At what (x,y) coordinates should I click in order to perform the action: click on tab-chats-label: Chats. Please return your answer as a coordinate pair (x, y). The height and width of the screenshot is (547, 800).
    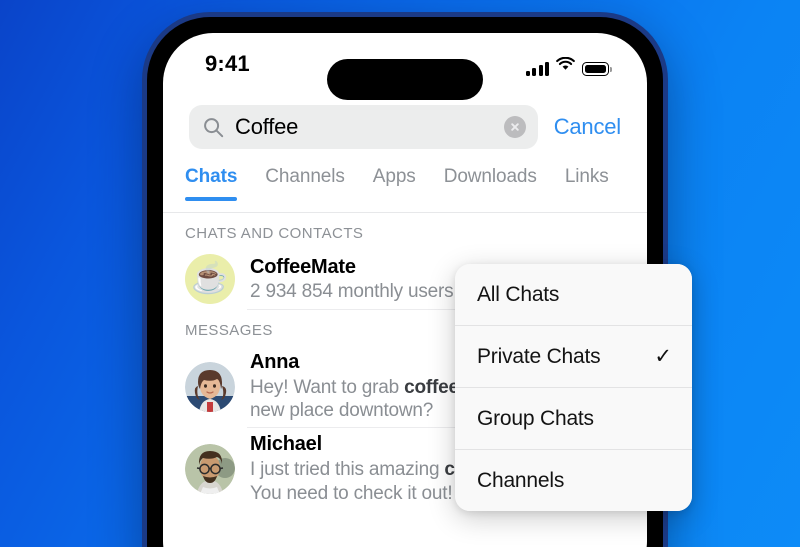
    Looking at the image, I should click on (211, 176).